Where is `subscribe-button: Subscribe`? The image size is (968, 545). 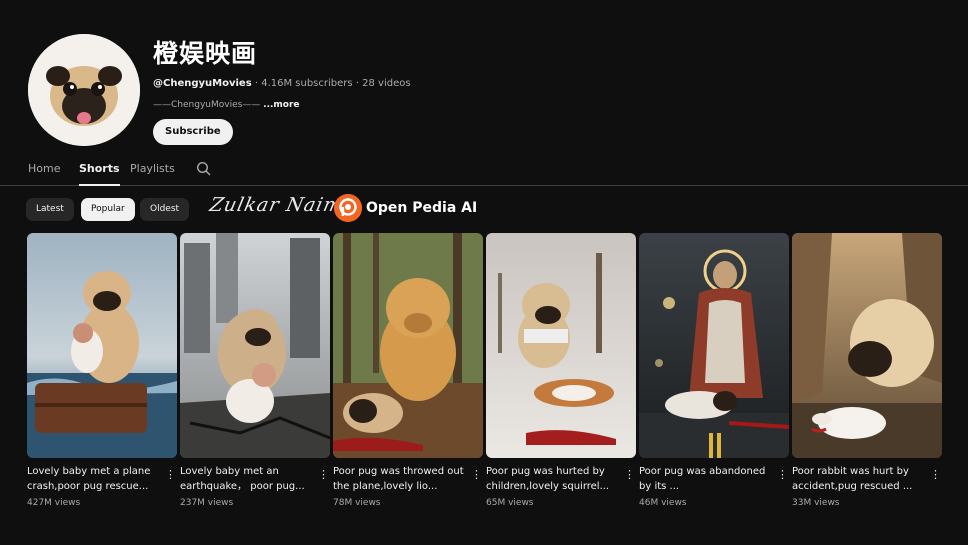 subscribe-button: Subscribe is located at coordinates (193, 132).